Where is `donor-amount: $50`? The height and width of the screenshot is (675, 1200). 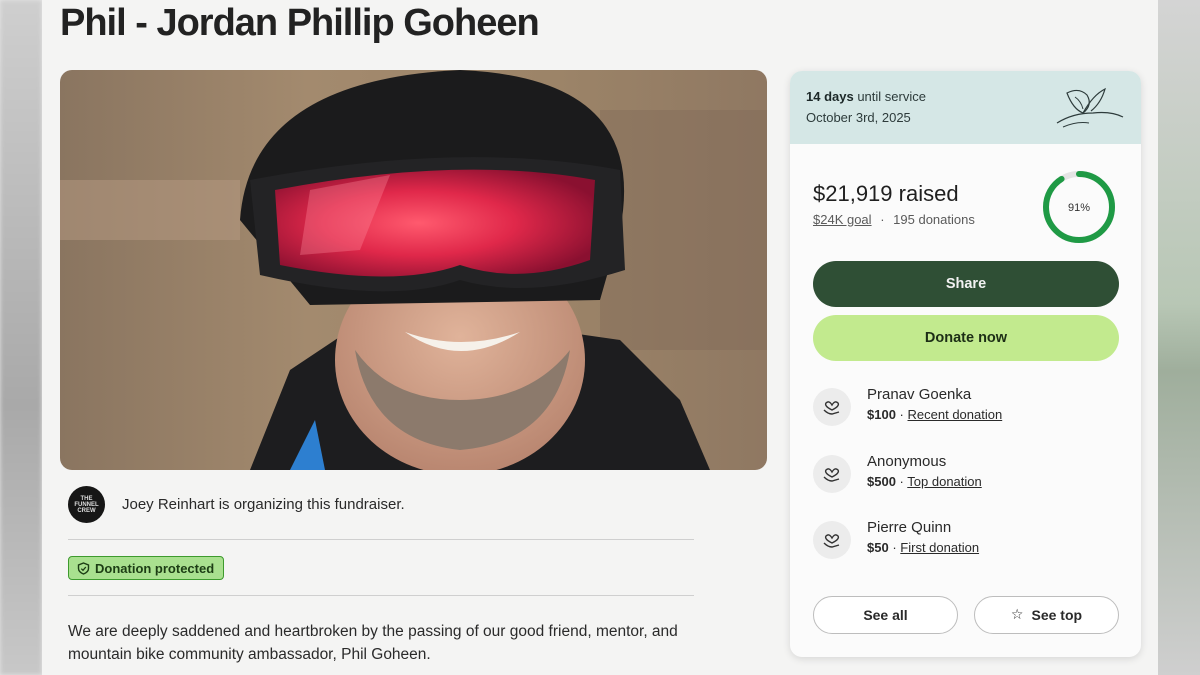
donor-amount: $50 is located at coordinates (878, 547).